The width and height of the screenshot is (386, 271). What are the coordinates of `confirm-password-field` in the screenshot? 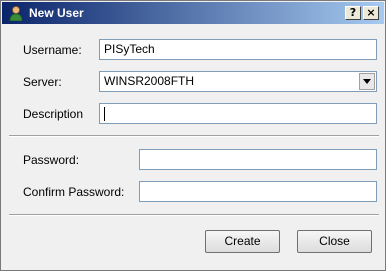 It's located at (258, 191).